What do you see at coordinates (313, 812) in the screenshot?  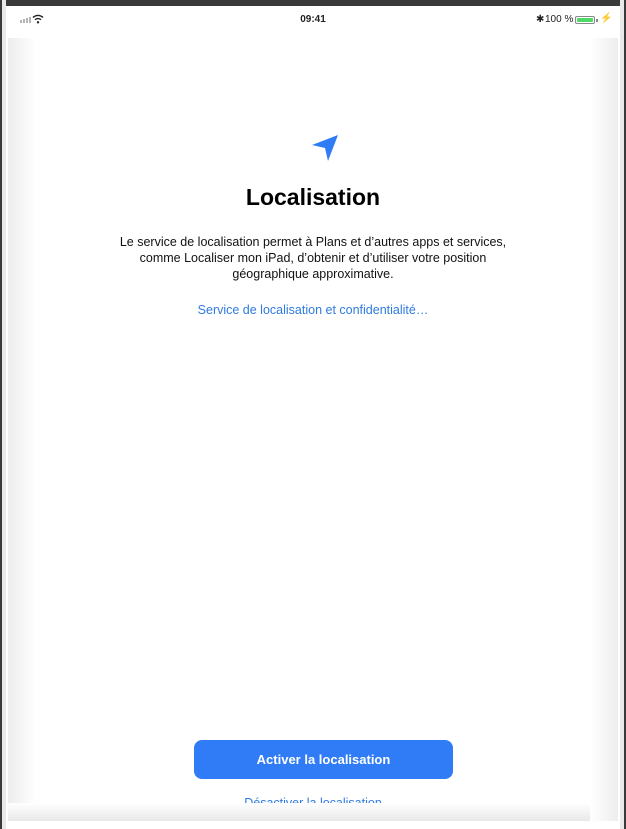 I see `bottom-shade` at bounding box center [313, 812].